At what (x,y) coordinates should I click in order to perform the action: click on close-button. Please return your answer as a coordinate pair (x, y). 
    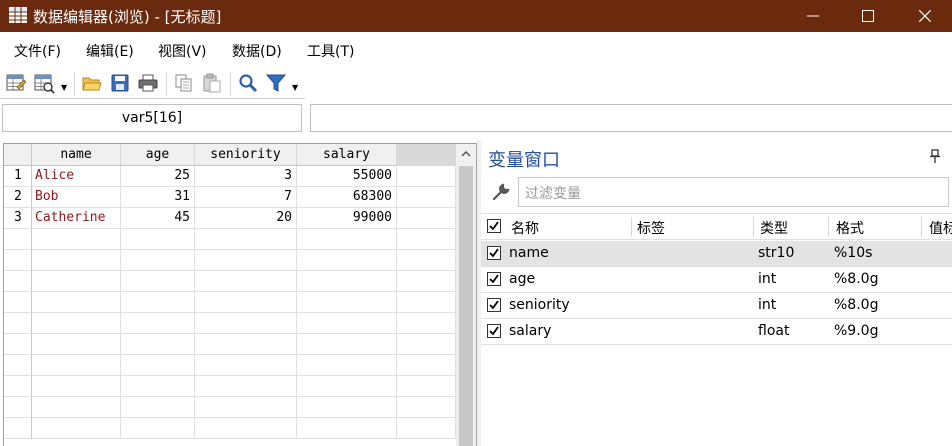
    Looking at the image, I should click on (925, 16).